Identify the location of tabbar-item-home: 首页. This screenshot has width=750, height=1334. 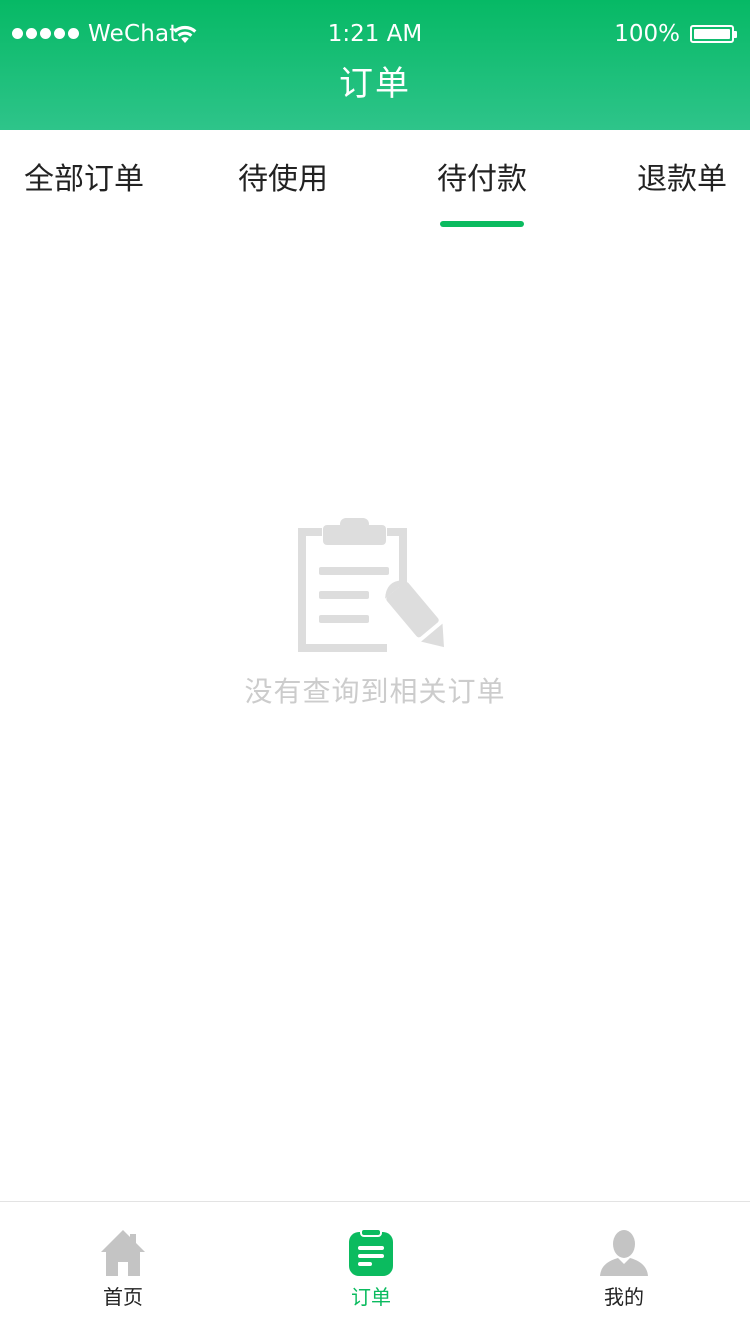
(123, 1268).